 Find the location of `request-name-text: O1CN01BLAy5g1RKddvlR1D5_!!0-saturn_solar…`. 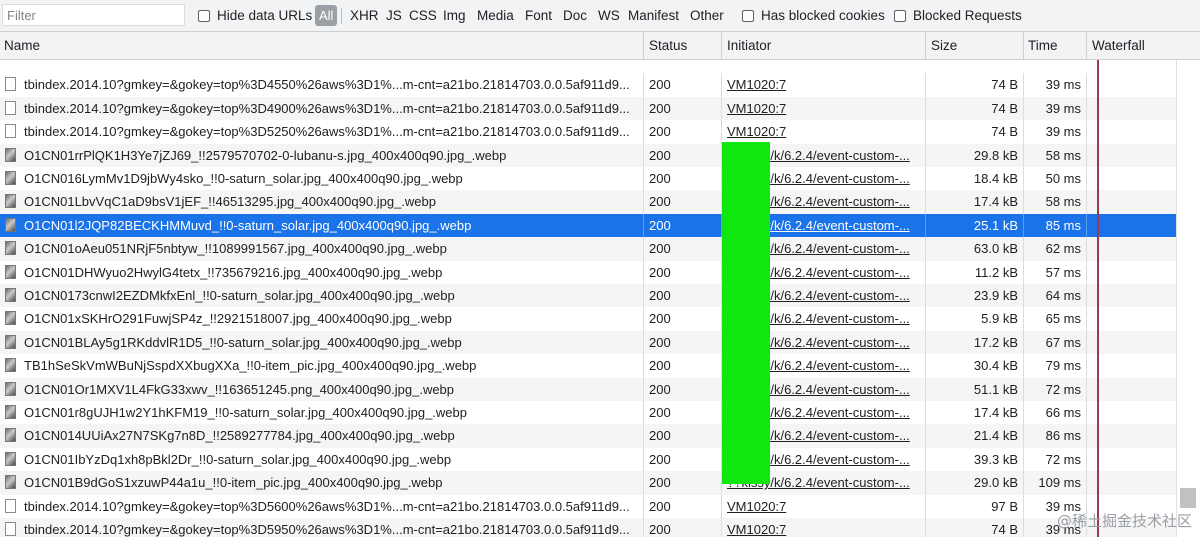

request-name-text: O1CN01BLAy5g1RKddvlR1D5_!!0-saturn_solar… is located at coordinates (243, 342).